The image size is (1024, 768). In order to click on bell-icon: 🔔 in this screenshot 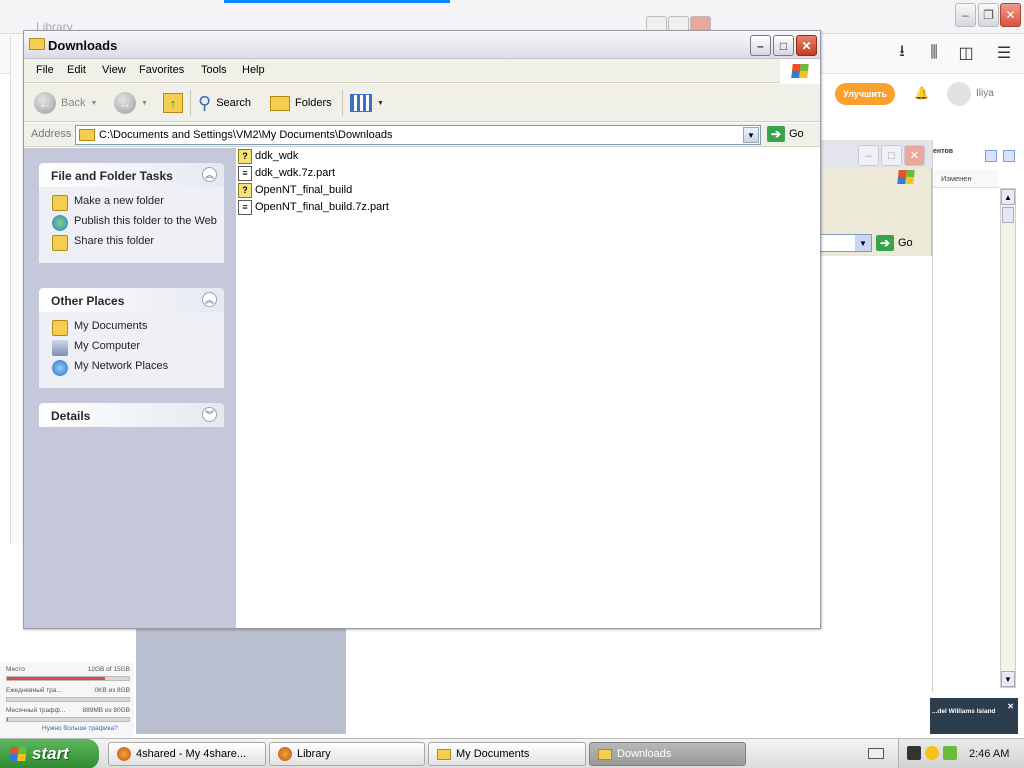, I will do `click(921, 93)`.